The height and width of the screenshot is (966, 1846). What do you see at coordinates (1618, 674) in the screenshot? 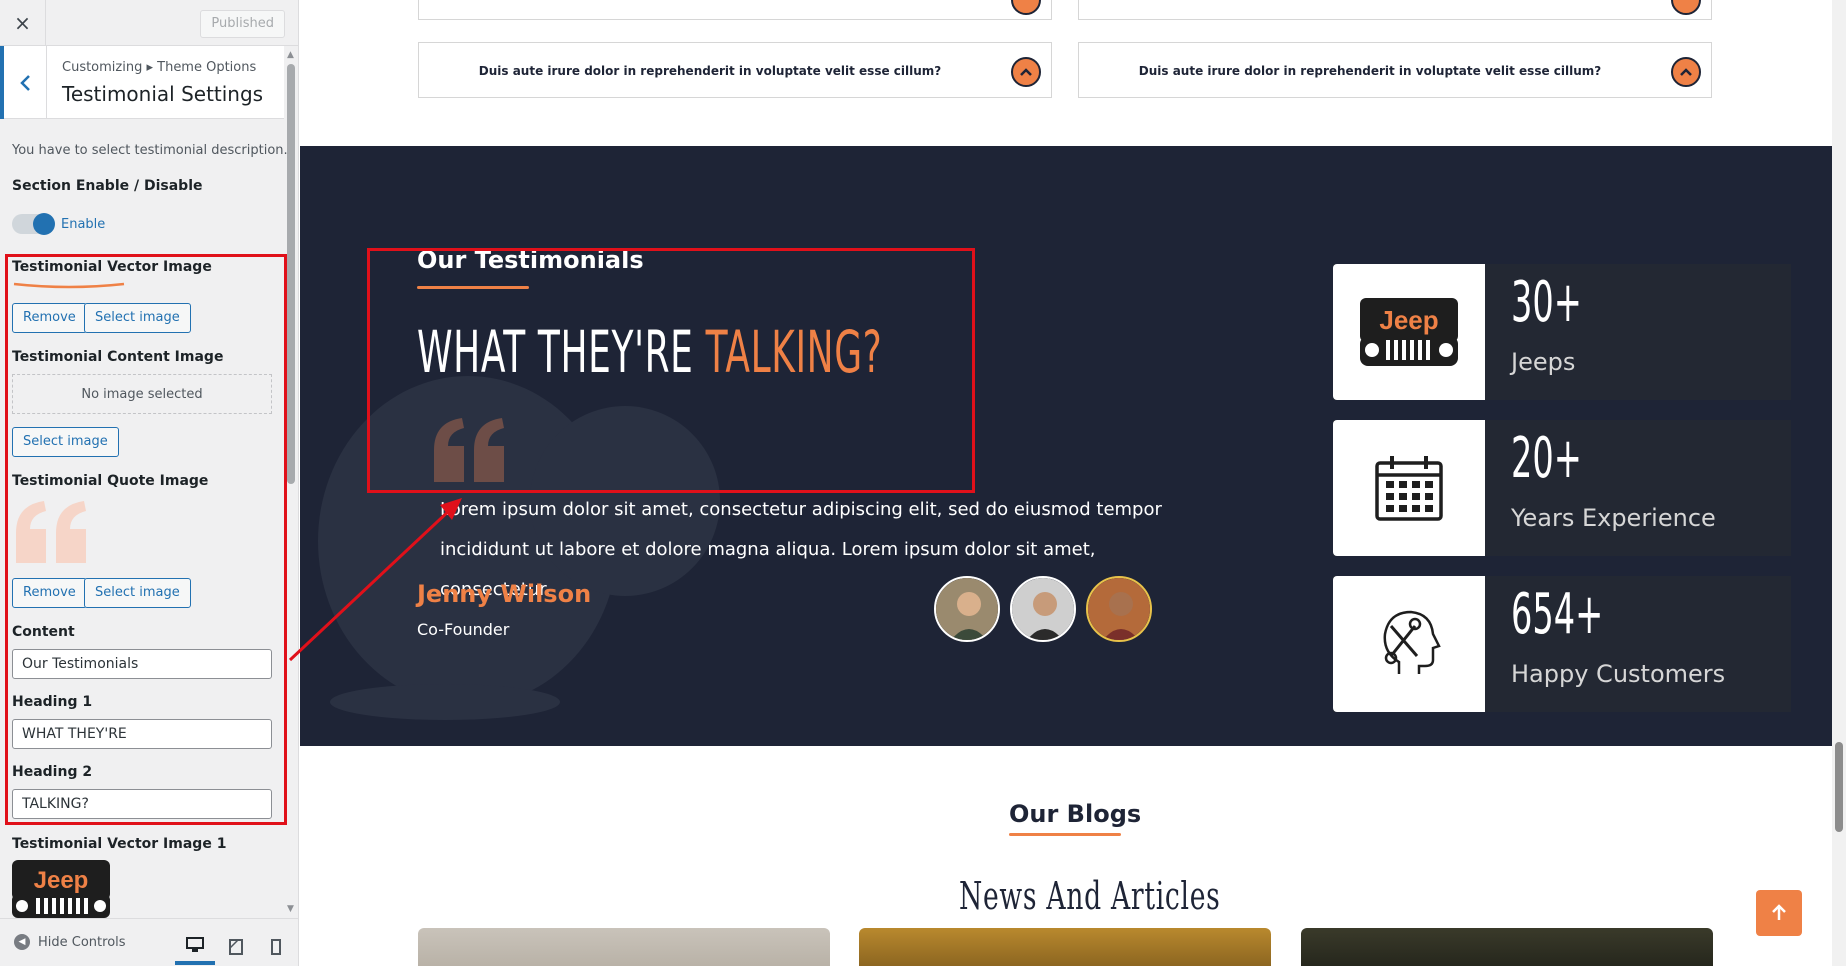
I see `stat-label: Happy Customers` at bounding box center [1618, 674].